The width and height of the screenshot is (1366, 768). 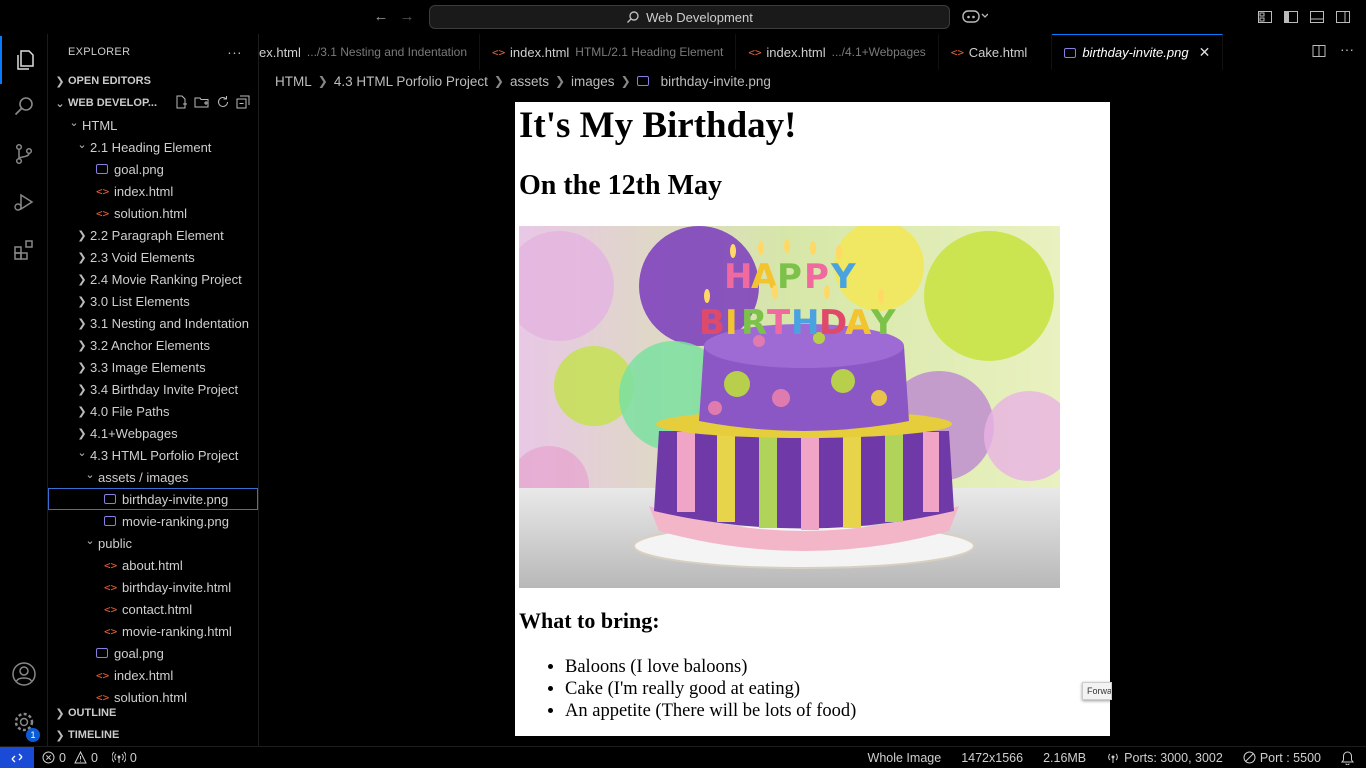 What do you see at coordinates (153, 147) in the screenshot?
I see `tree-folder: ⌄ 2.1 Heading Element` at bounding box center [153, 147].